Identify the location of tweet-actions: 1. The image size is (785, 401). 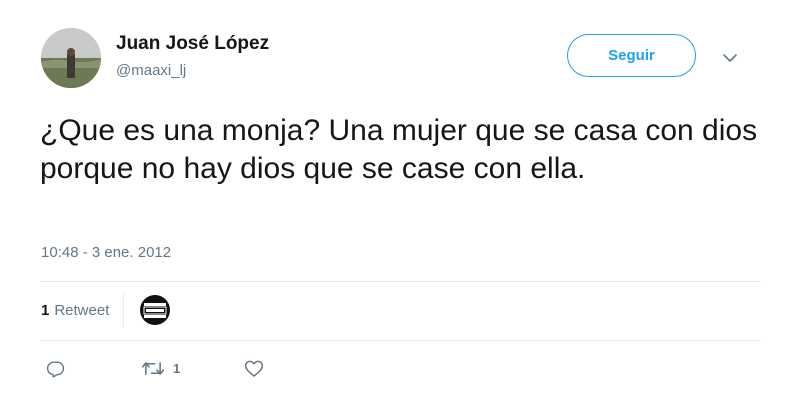
(392, 368).